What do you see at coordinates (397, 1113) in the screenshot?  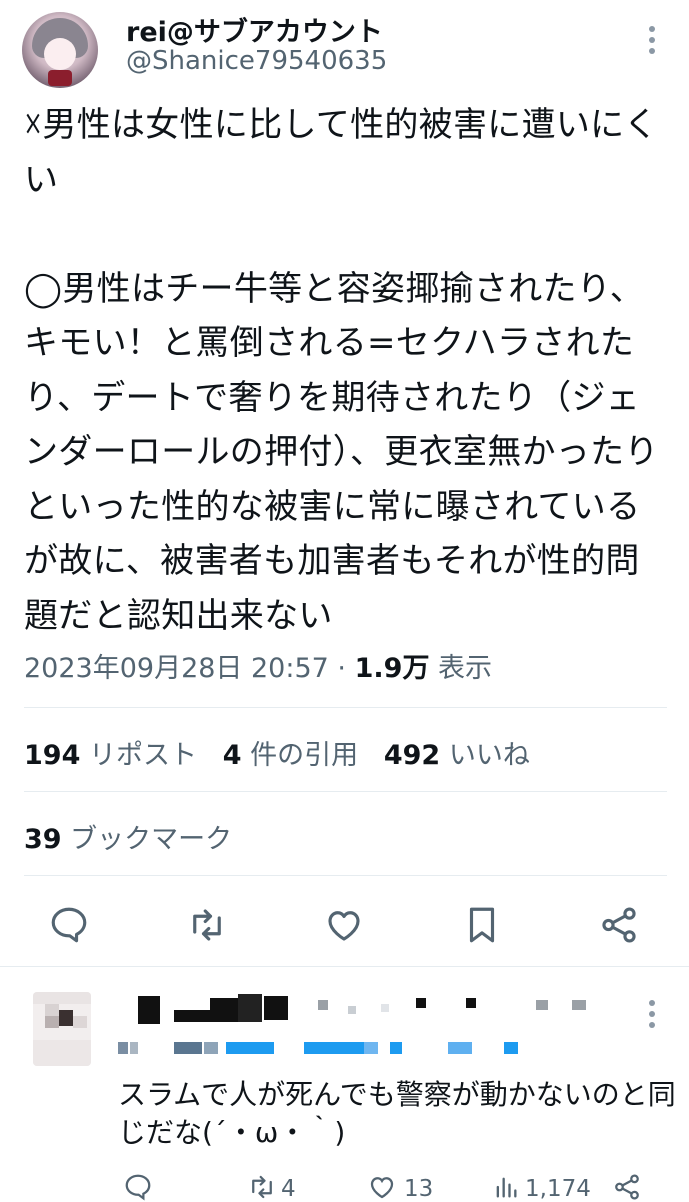 I see `reply-text: スラムで人が死んでも警察が動かないのと同じだな(´・ω・｀)` at bounding box center [397, 1113].